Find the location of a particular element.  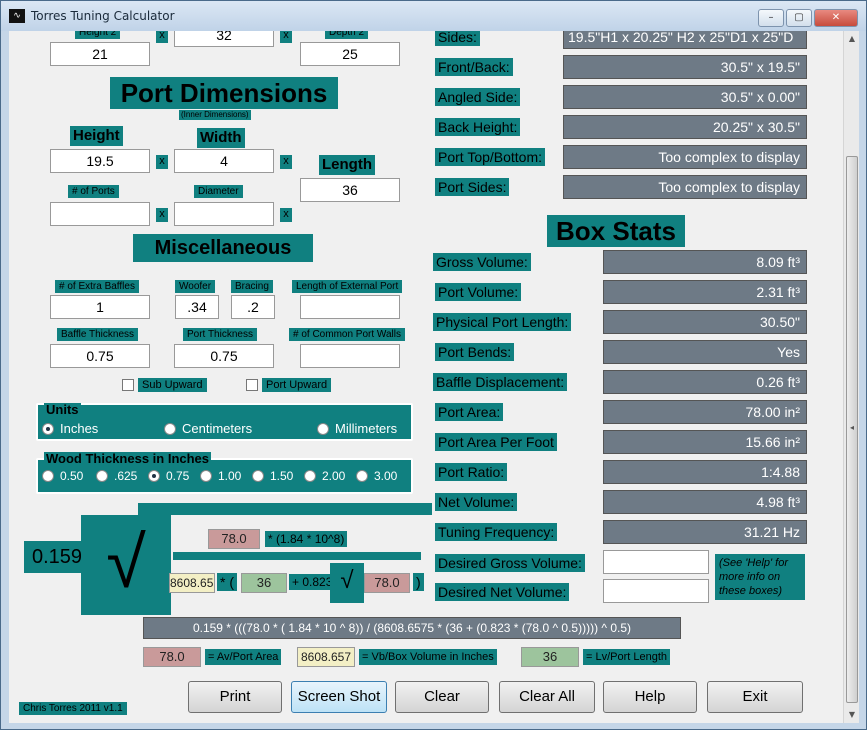

dim-value-sides: 19.5"H1 x 20.25" H2 x 25"D1 x 25"D is located at coordinates (685, 40).